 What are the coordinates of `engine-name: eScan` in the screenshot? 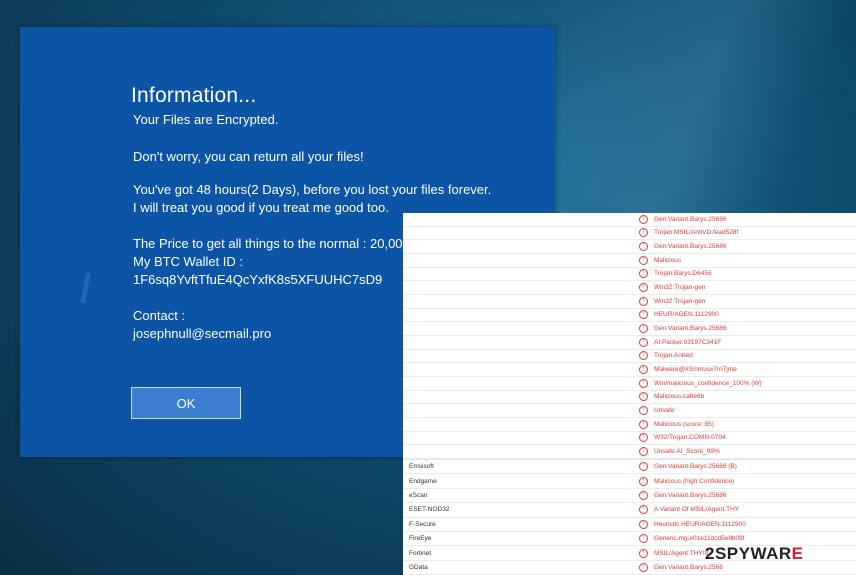 It's located at (418, 495).